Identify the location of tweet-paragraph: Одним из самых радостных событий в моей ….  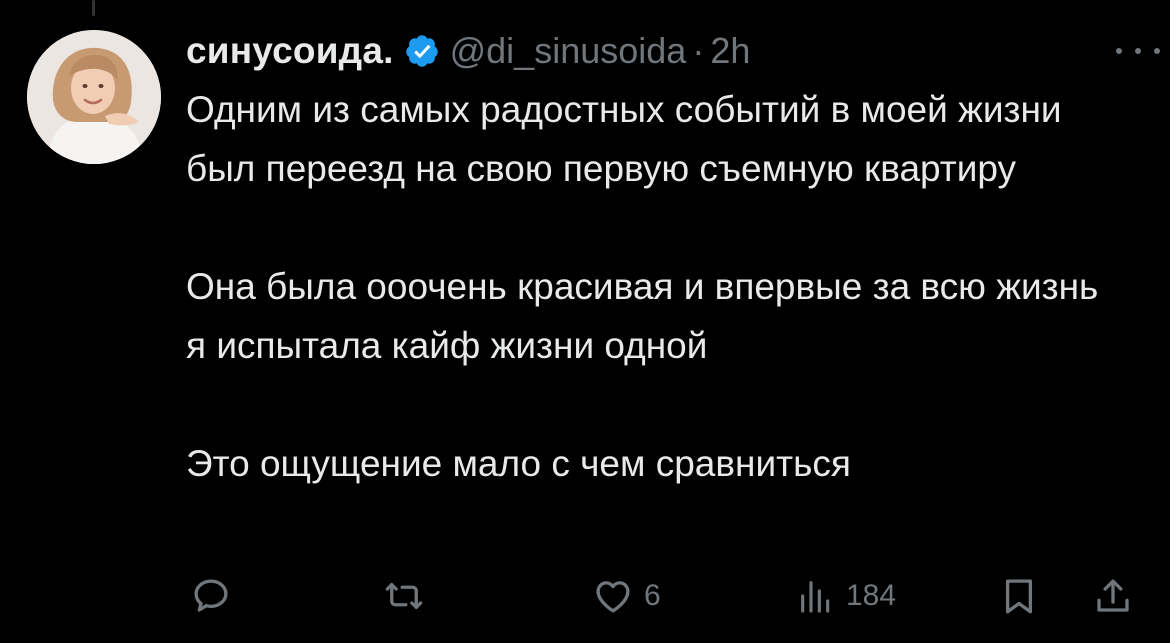
(624, 139).